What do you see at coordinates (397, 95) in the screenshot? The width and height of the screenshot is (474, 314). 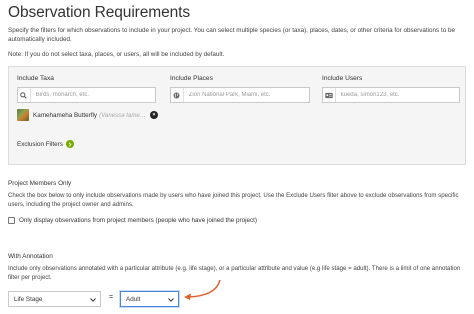 I see `users-input` at bounding box center [397, 95].